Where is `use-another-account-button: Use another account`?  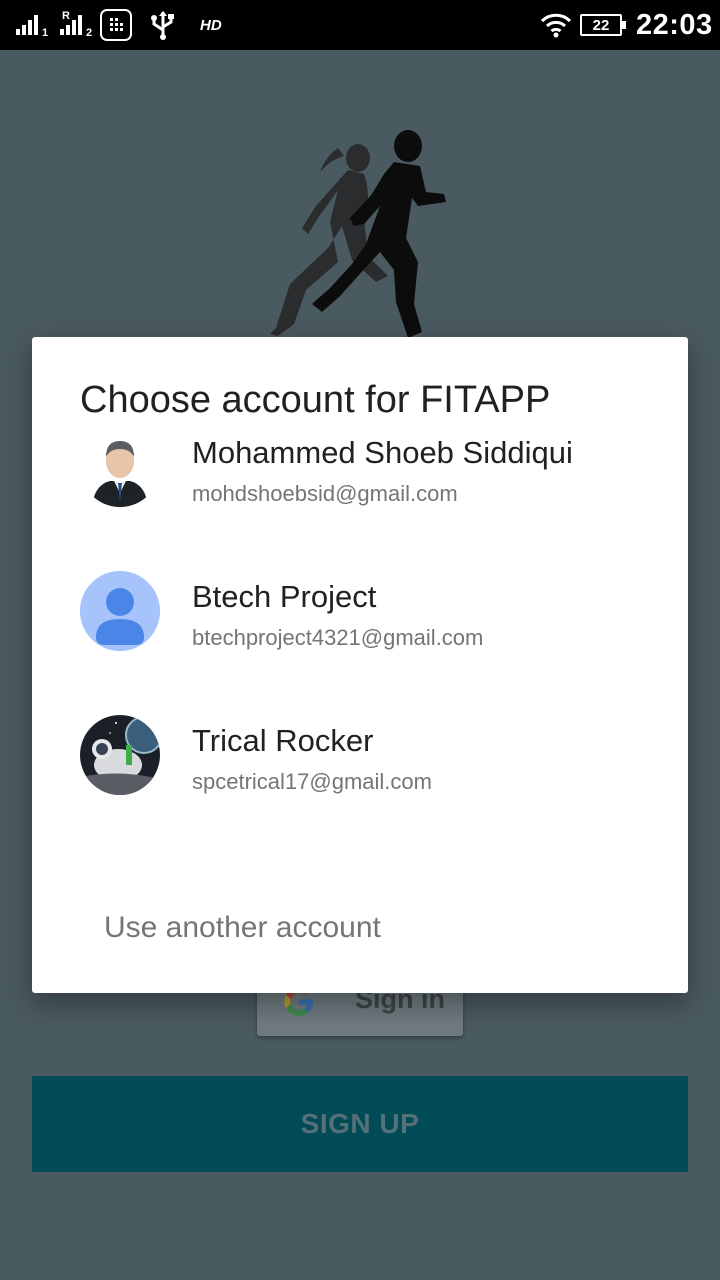 use-another-account-button: Use another account is located at coordinates (242, 928).